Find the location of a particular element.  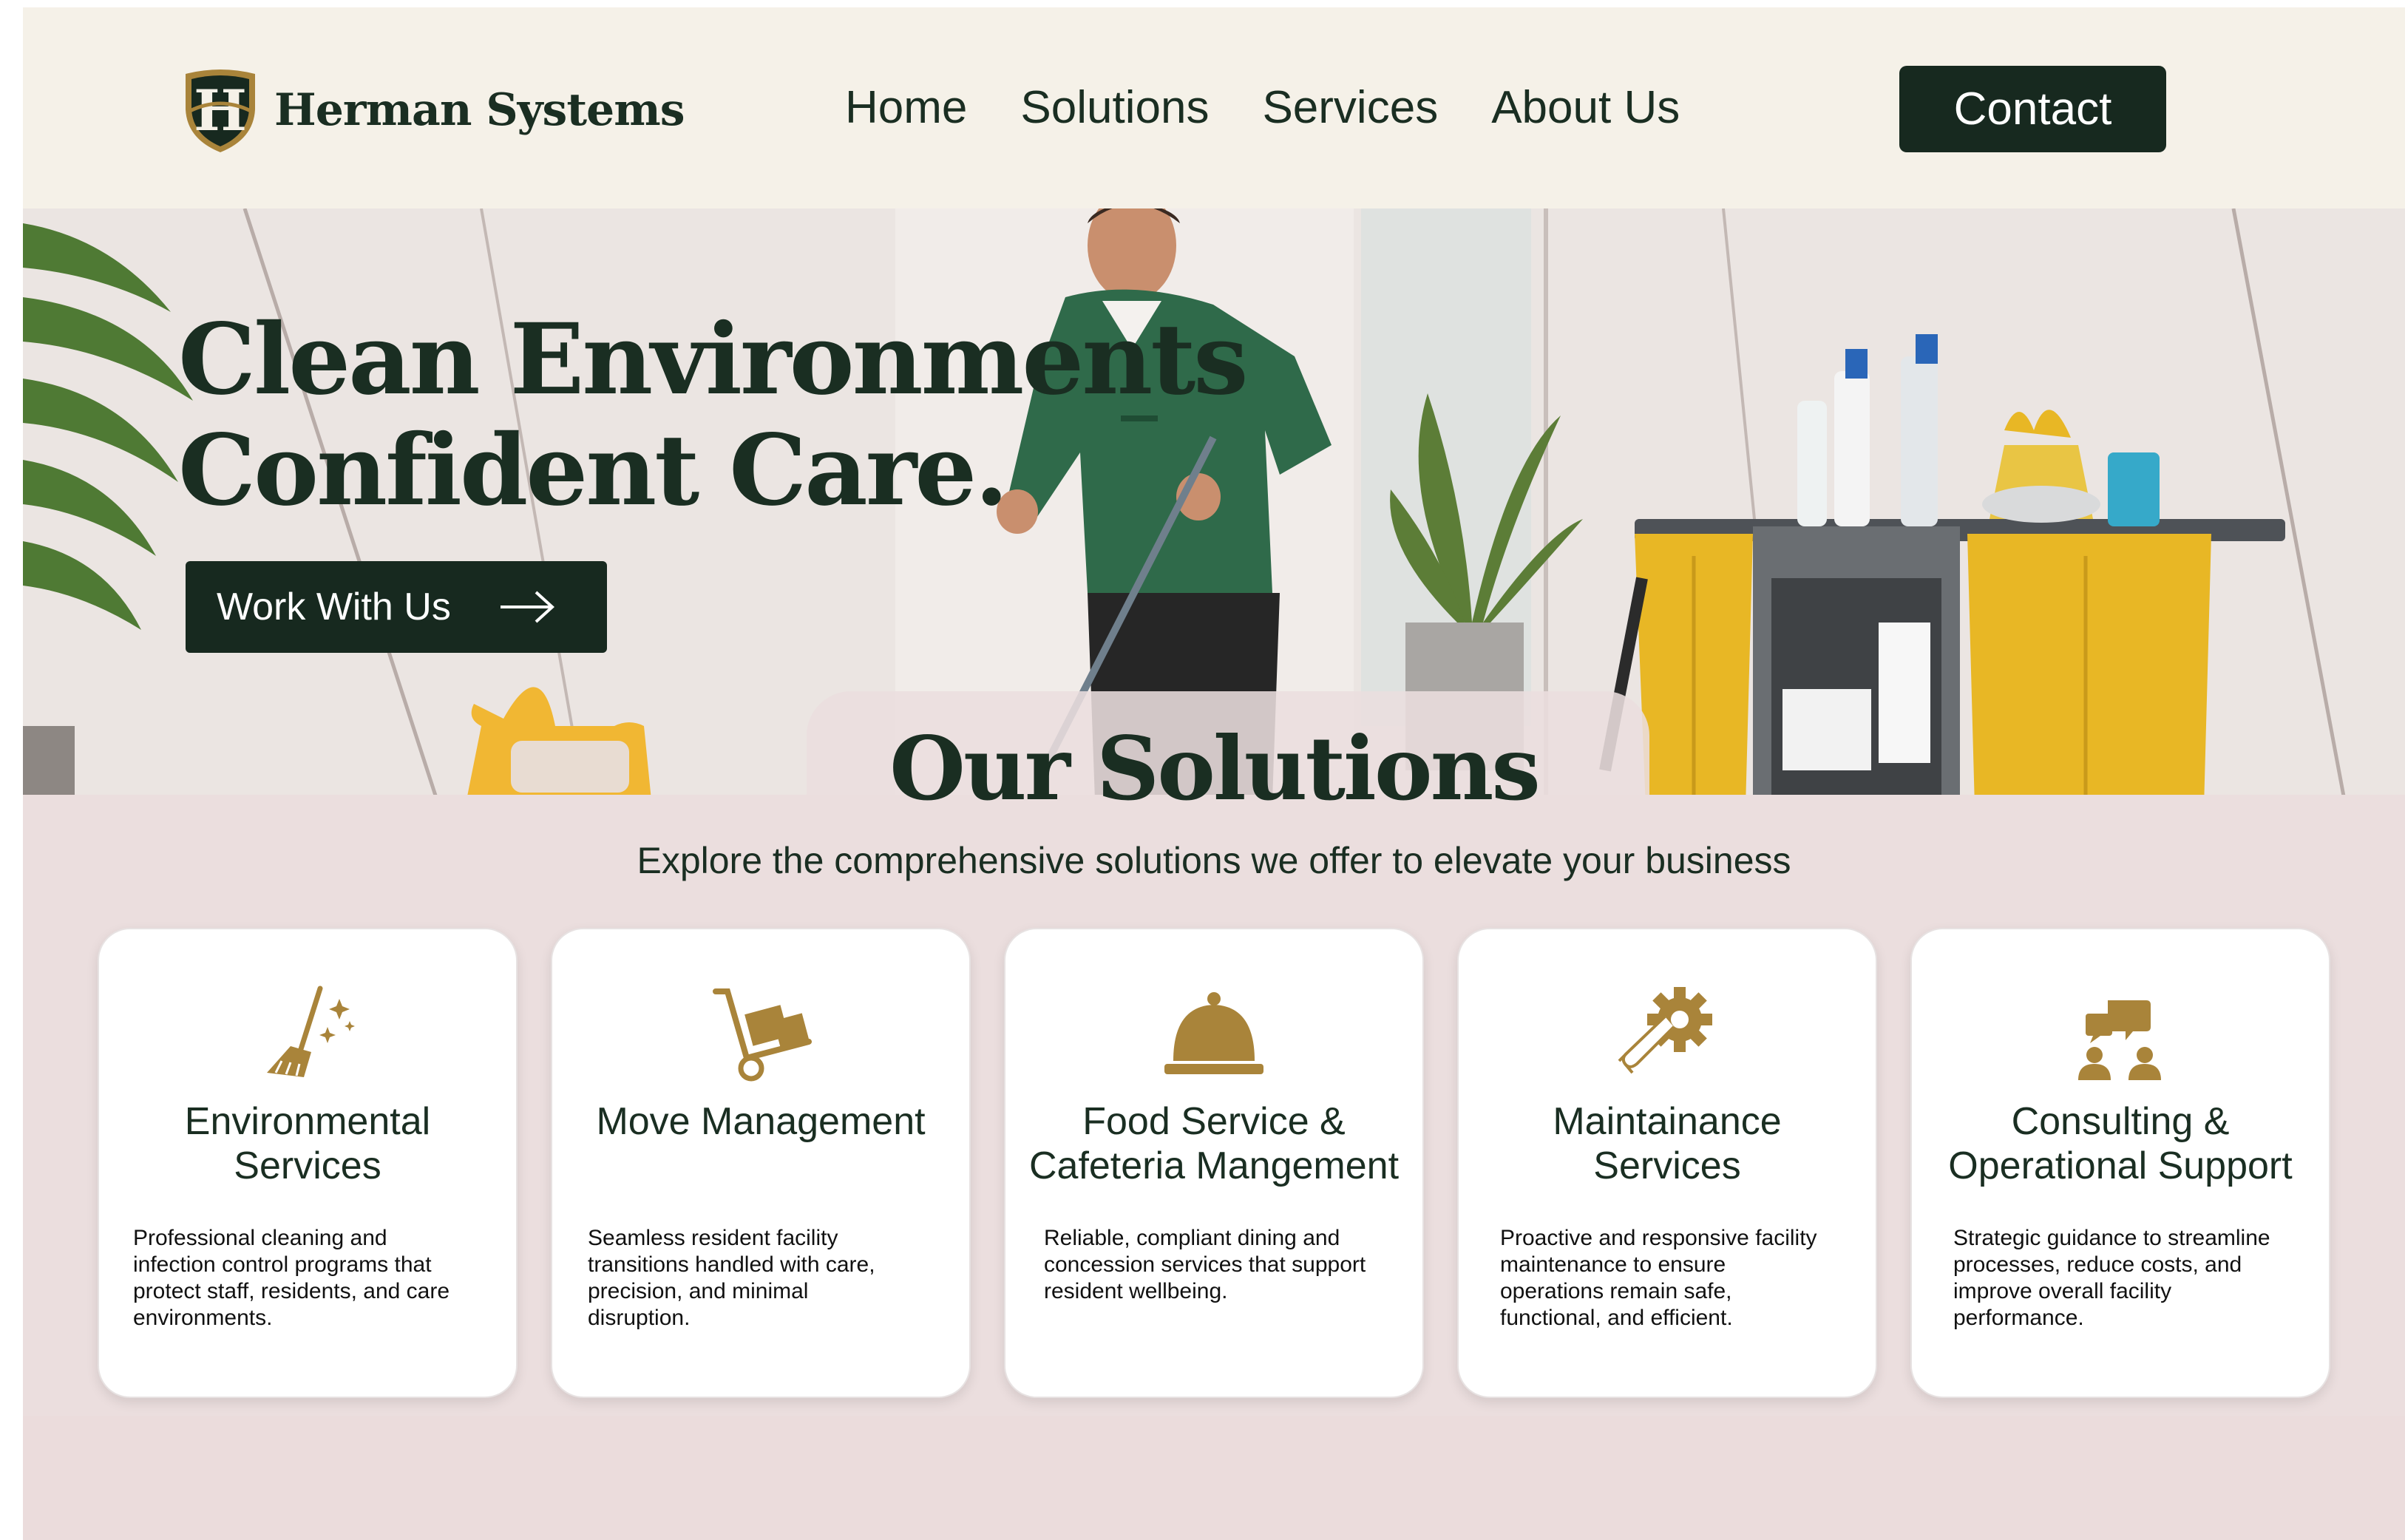

card-title-line: Food Service & is located at coordinates (1214, 1121).